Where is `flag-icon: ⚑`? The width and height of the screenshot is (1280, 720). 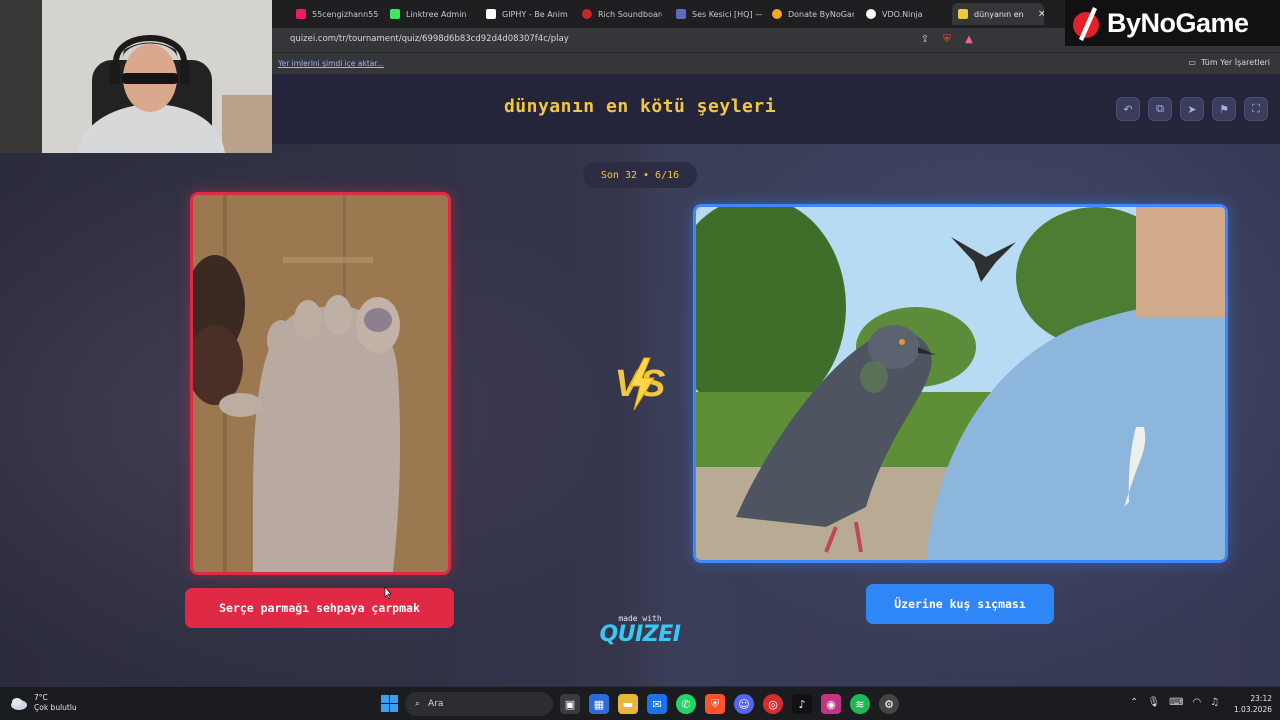 flag-icon: ⚑ is located at coordinates (1224, 109).